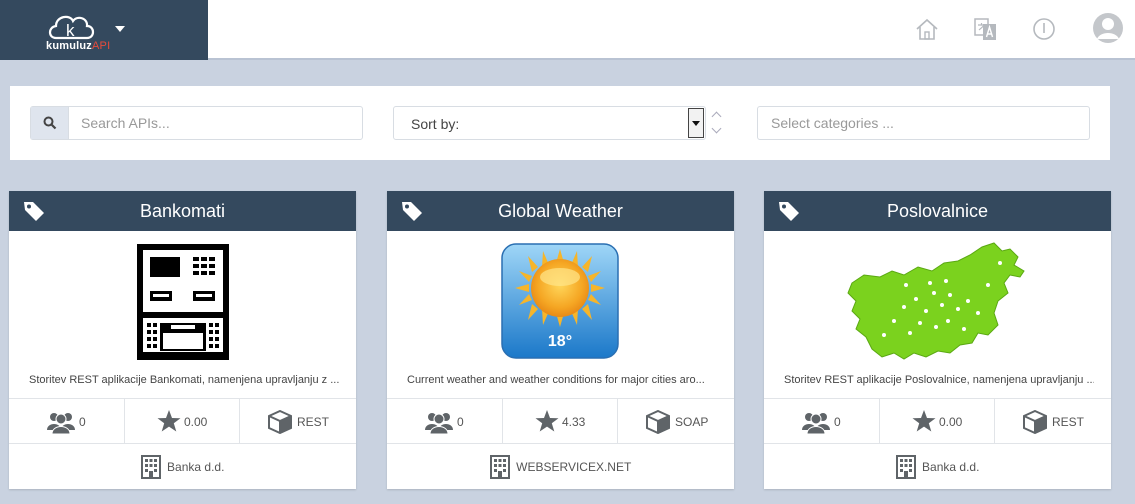  I want to click on search-icon, so click(50, 123).